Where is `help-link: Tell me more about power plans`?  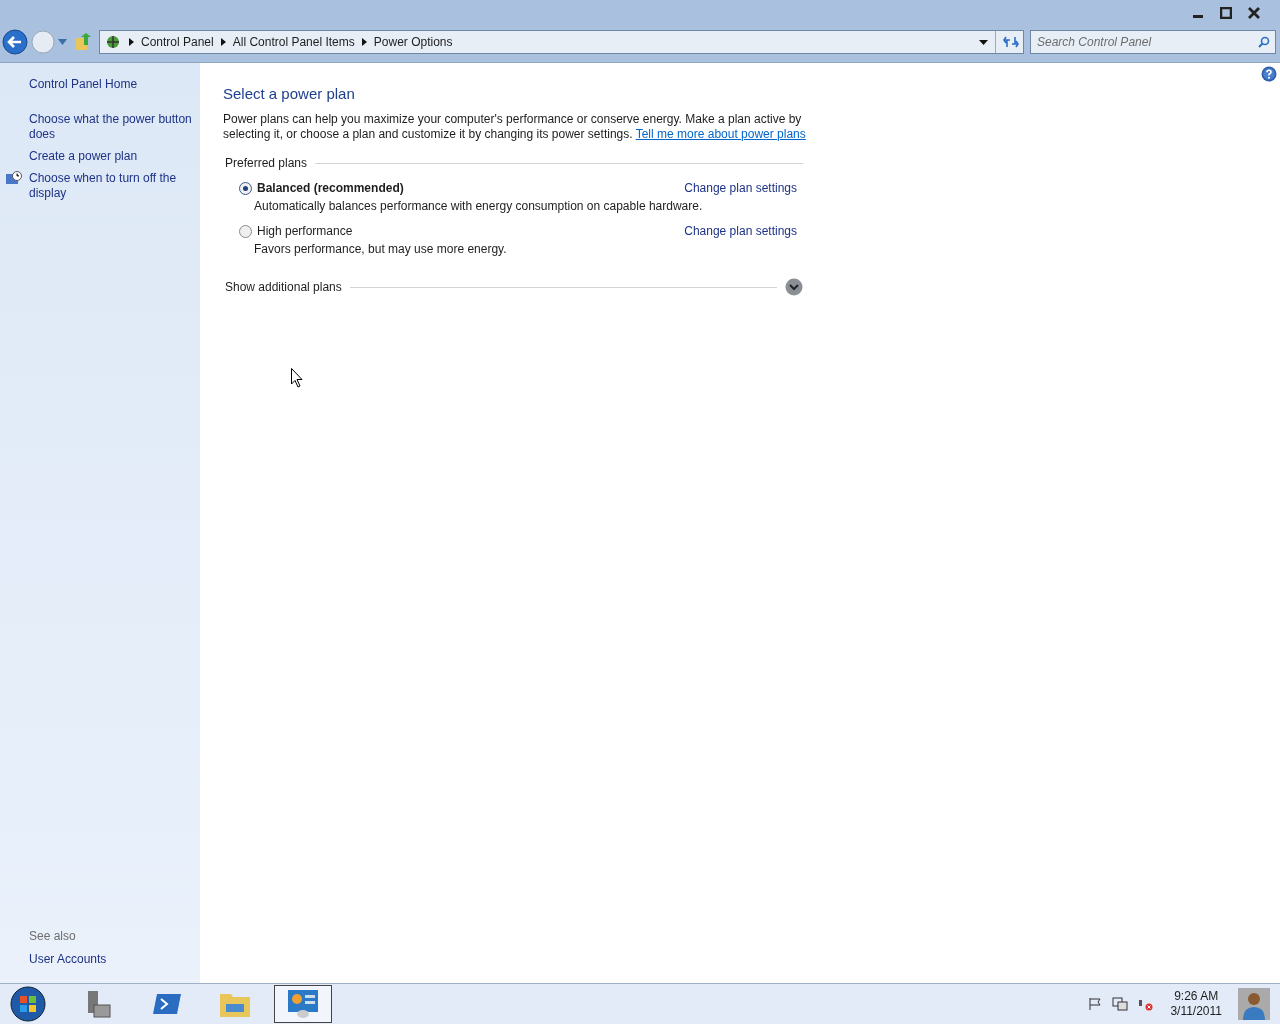 help-link: Tell me more about power plans is located at coordinates (720, 134).